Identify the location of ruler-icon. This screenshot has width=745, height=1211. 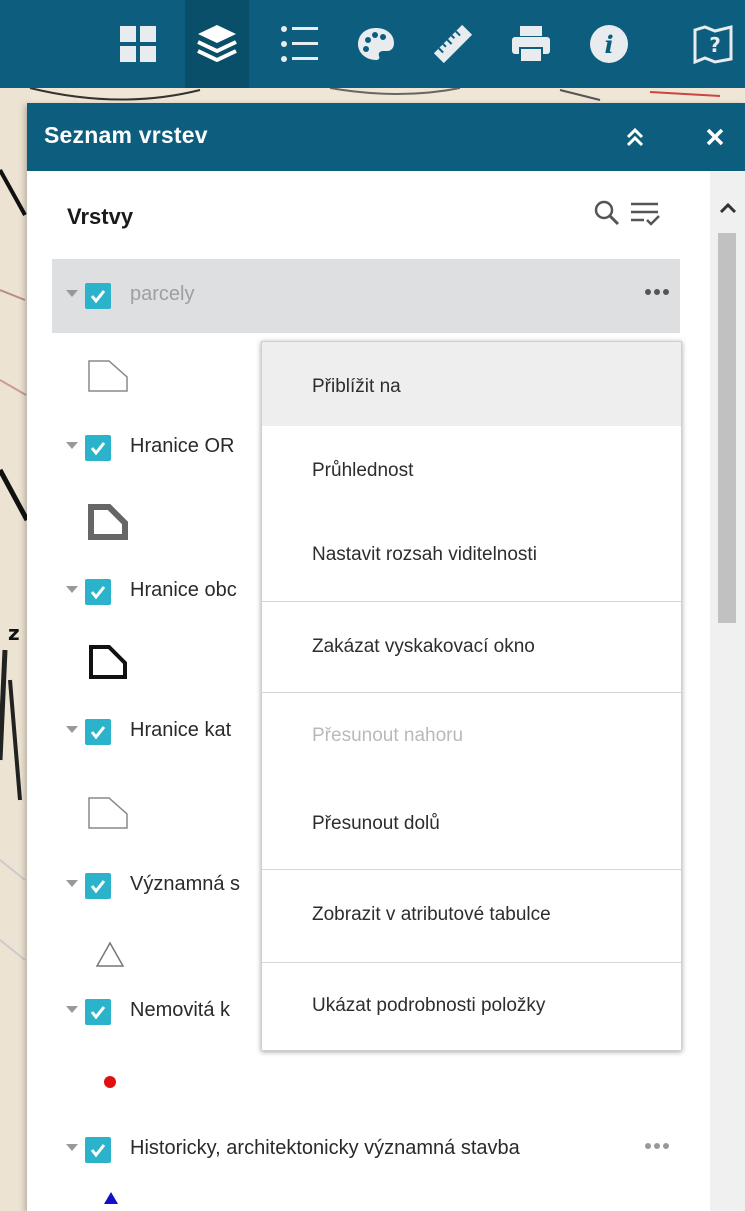
(453, 44).